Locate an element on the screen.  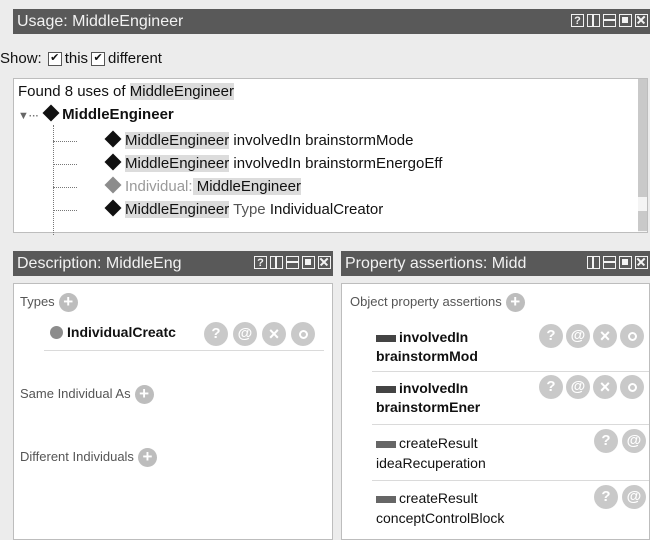
types-label: Types is located at coordinates (37, 301).